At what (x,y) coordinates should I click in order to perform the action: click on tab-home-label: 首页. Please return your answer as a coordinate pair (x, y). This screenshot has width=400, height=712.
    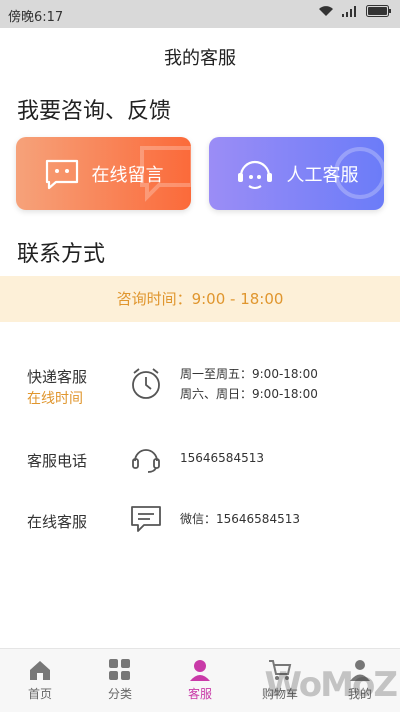
    Looking at the image, I should click on (39, 694).